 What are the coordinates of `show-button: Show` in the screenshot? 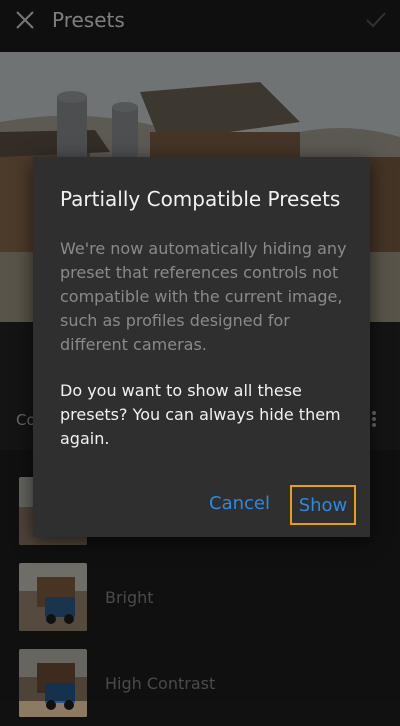 It's located at (323, 505).